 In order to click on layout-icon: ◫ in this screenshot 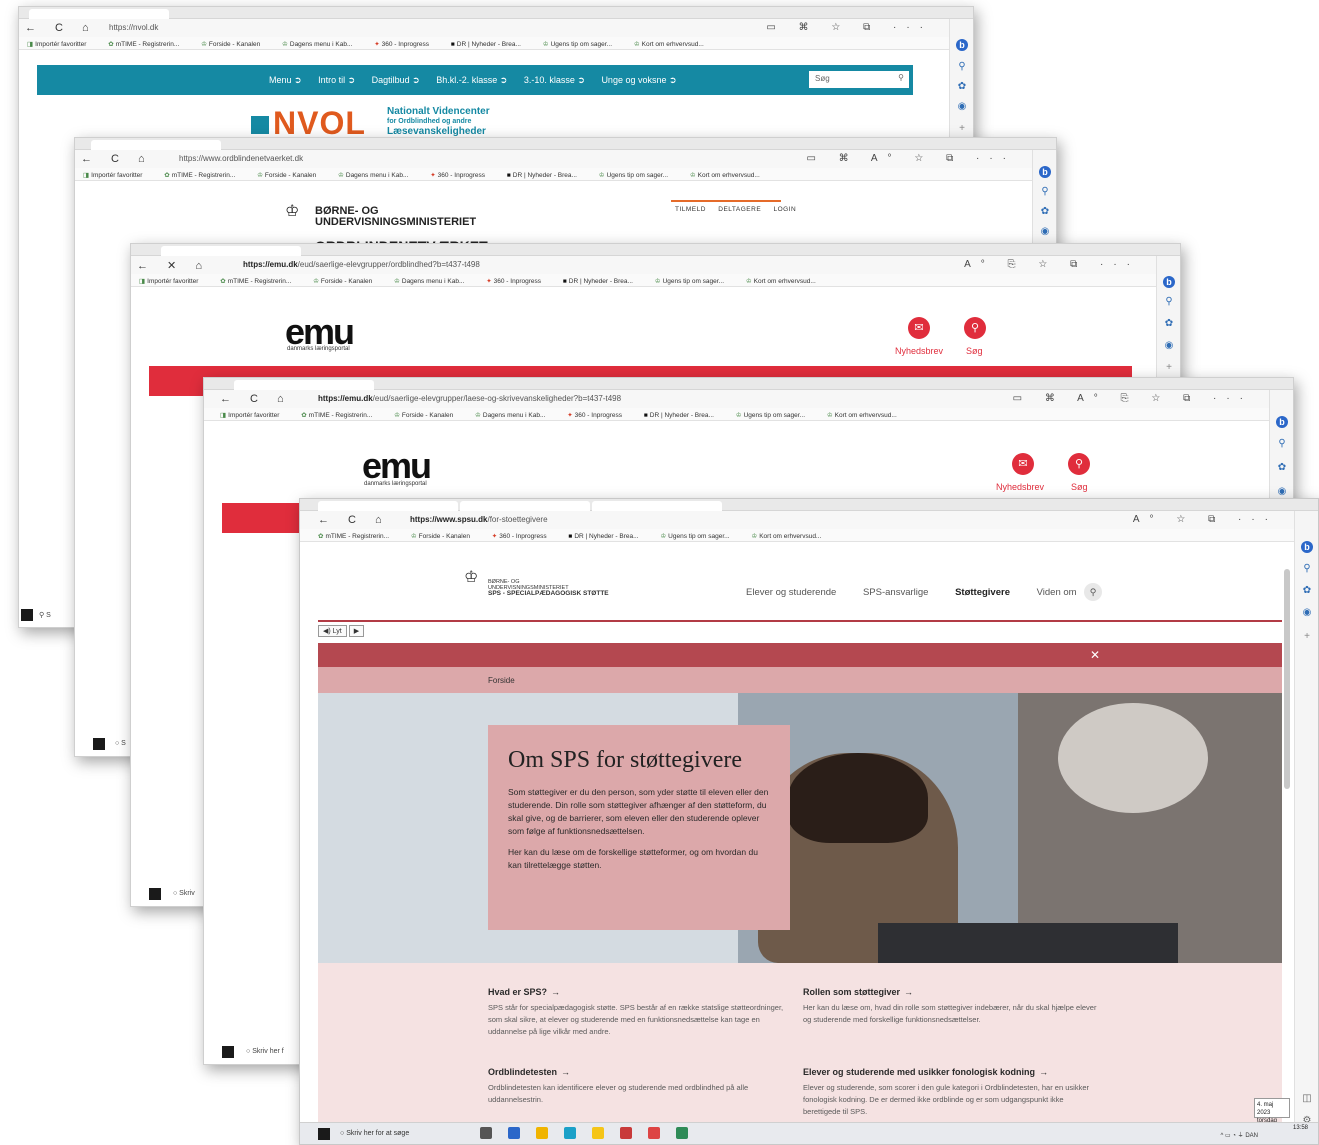, I will do `click(1307, 1099)`.